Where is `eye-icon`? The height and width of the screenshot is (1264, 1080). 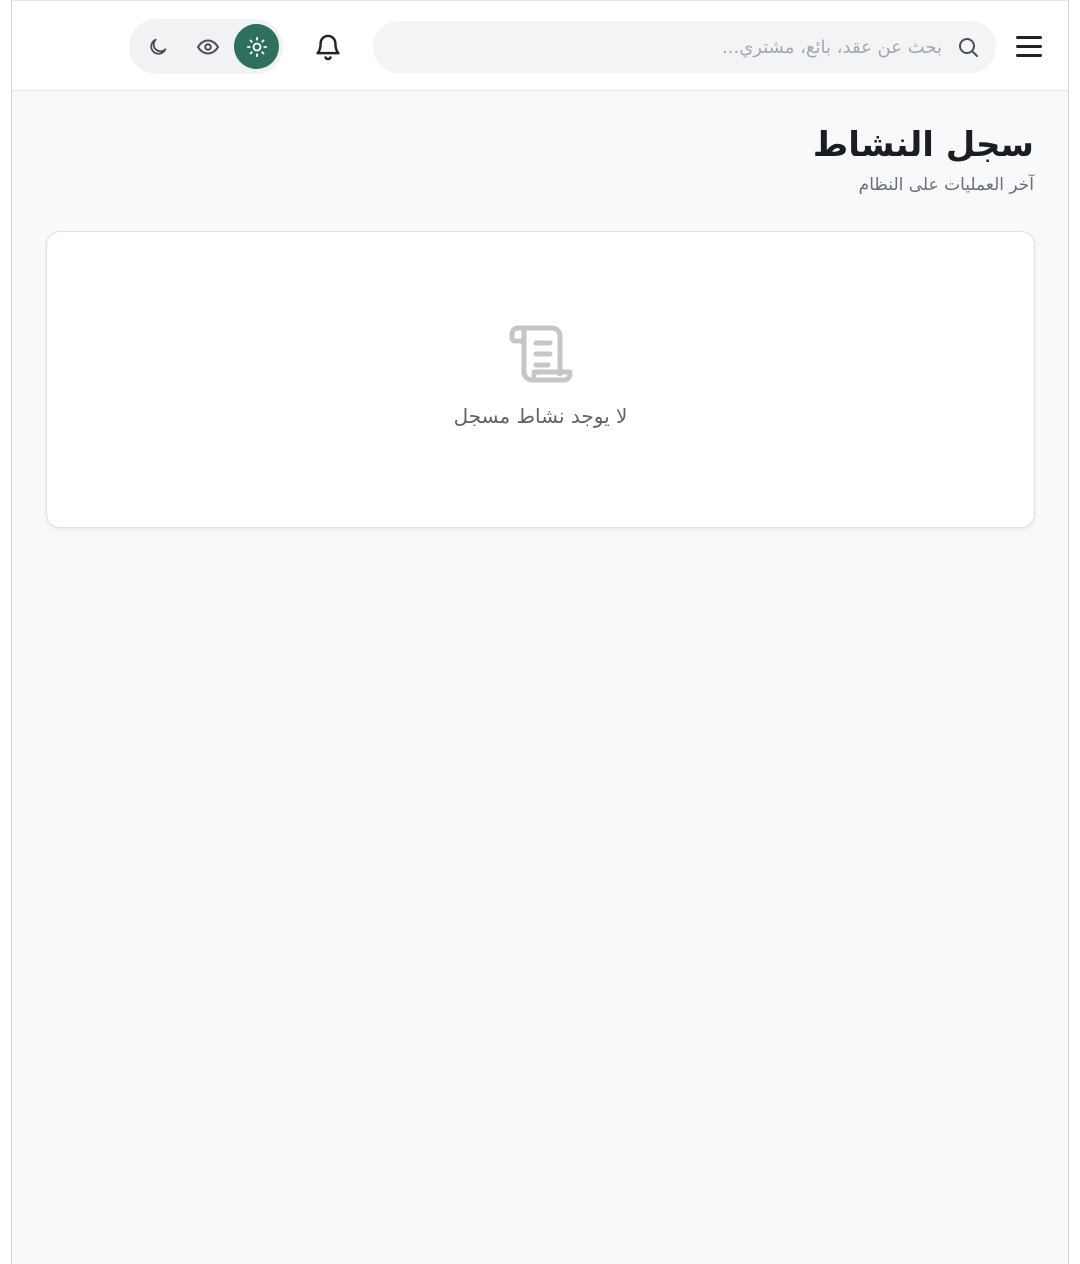
eye-icon is located at coordinates (207, 46).